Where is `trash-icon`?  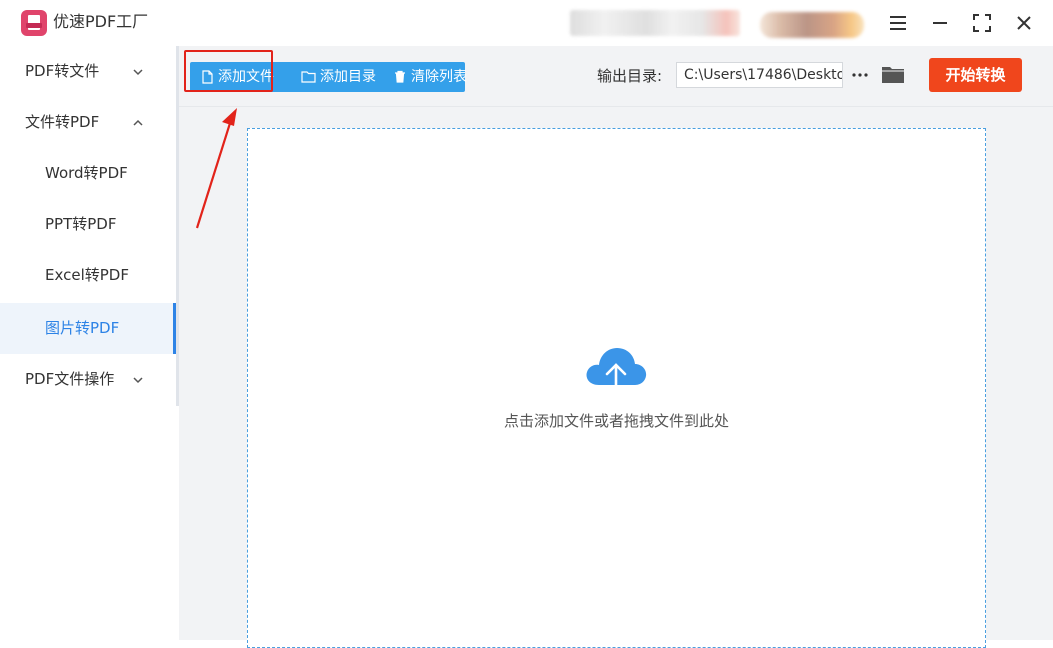 trash-icon is located at coordinates (400, 76).